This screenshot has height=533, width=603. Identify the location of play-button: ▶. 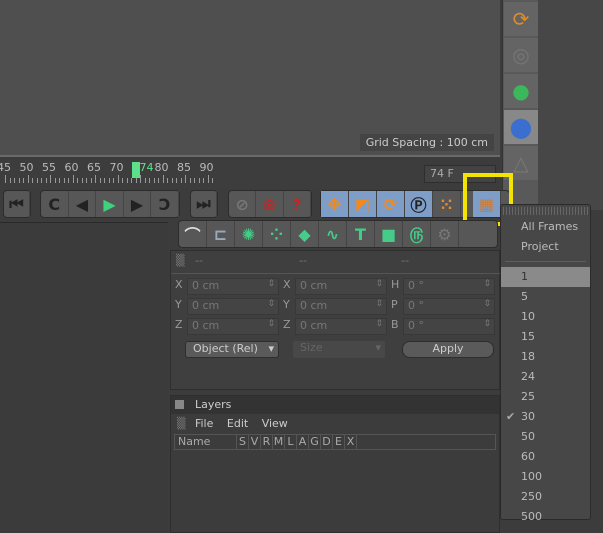
(110, 204).